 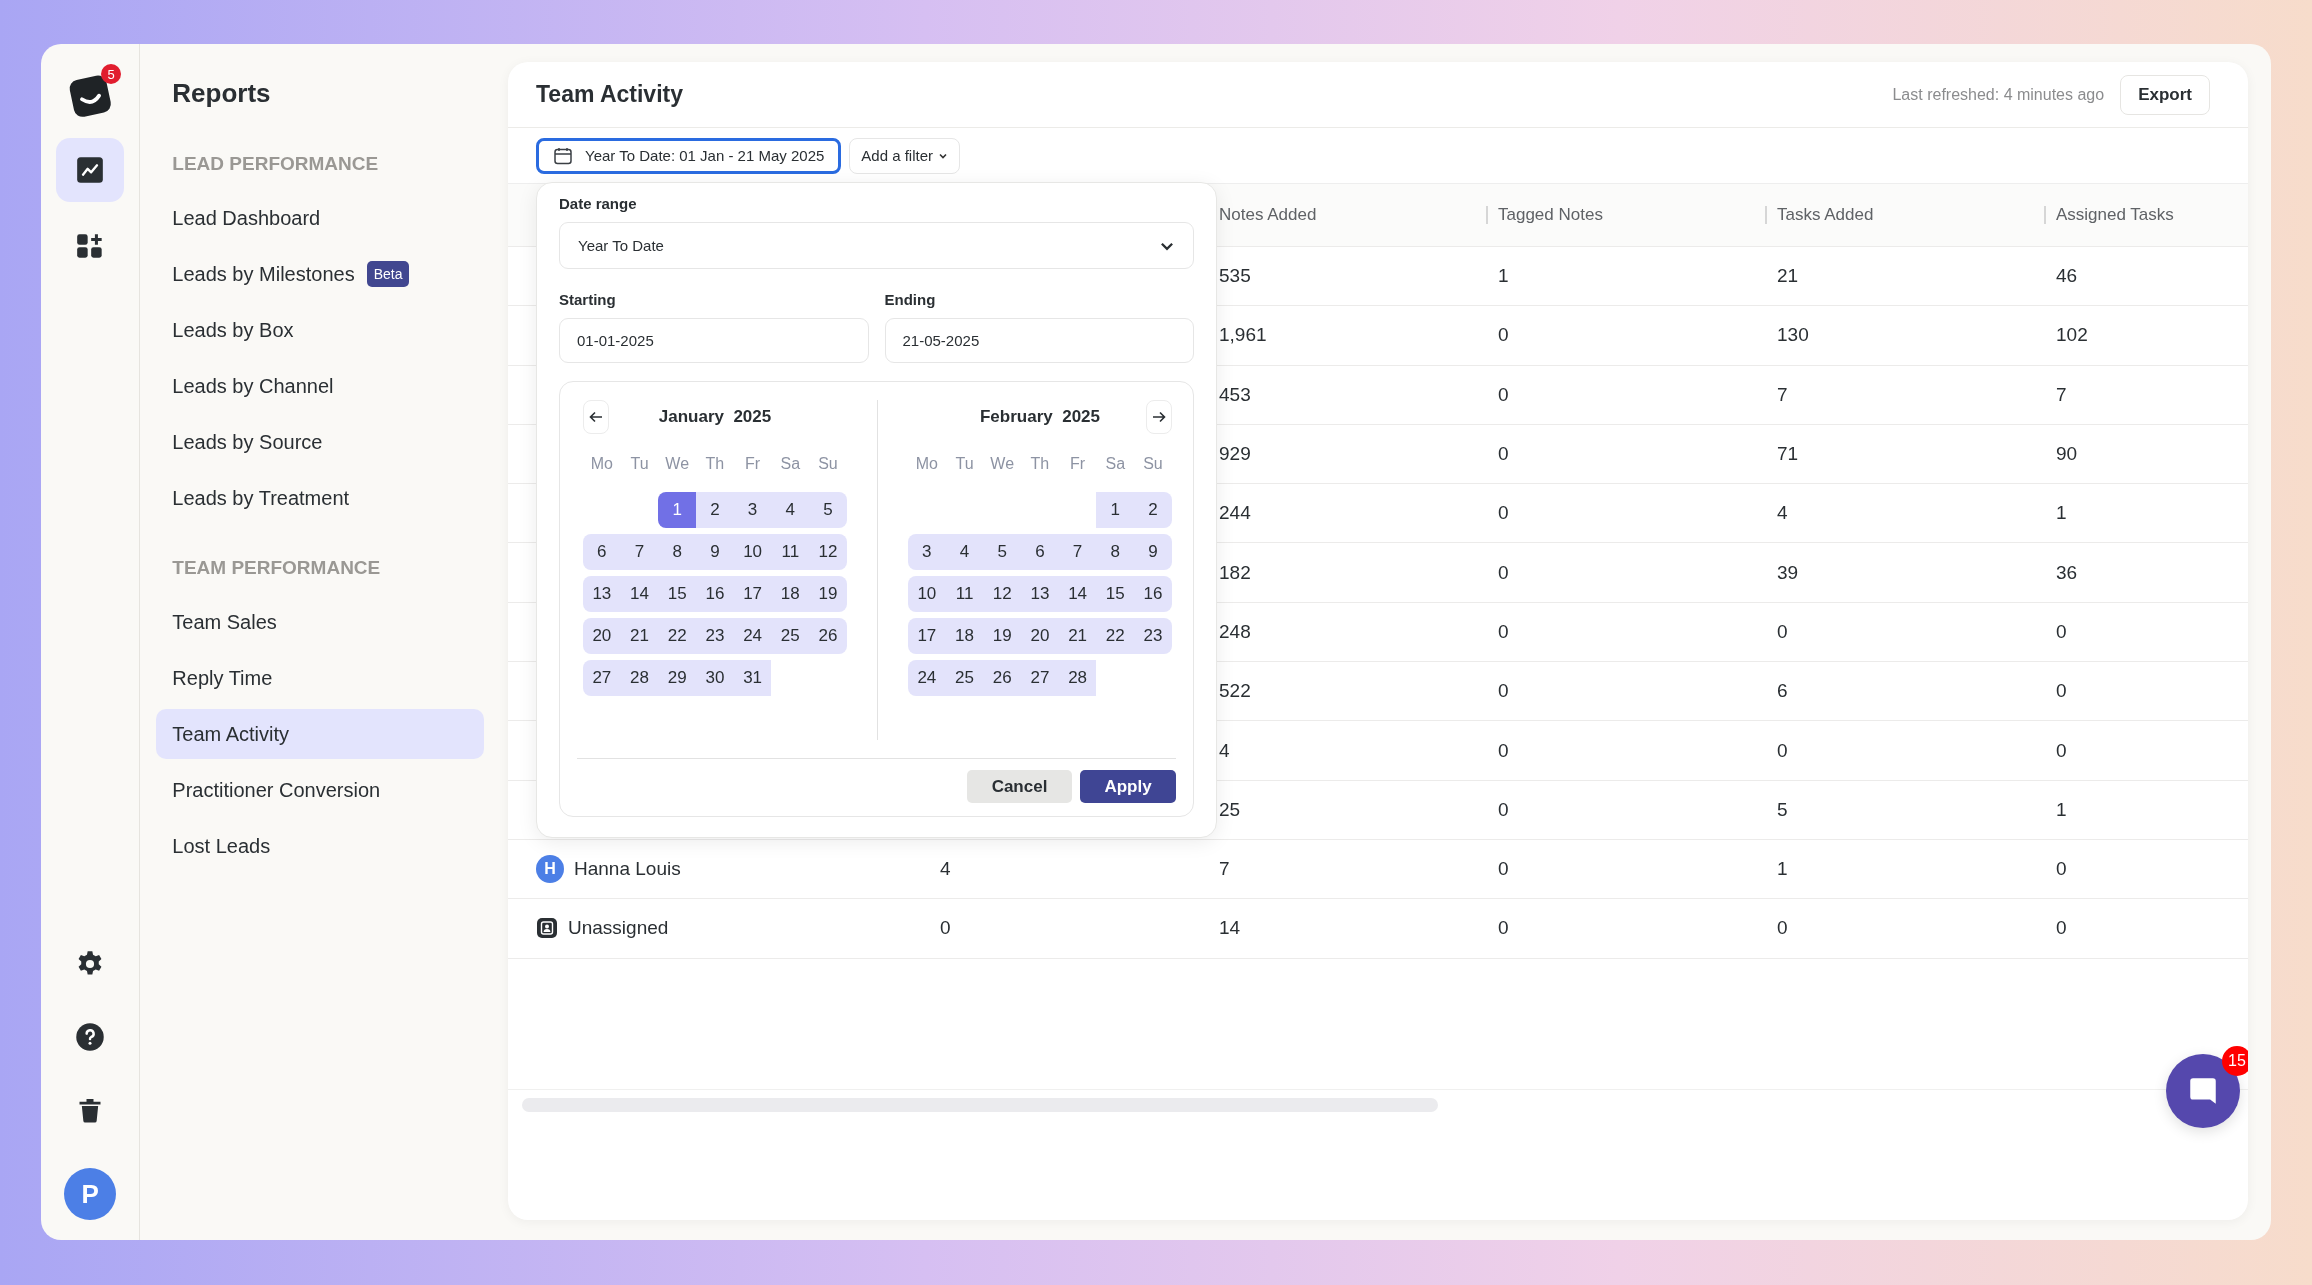 What do you see at coordinates (601, 464) in the screenshot?
I see `weekday-label: Mo` at bounding box center [601, 464].